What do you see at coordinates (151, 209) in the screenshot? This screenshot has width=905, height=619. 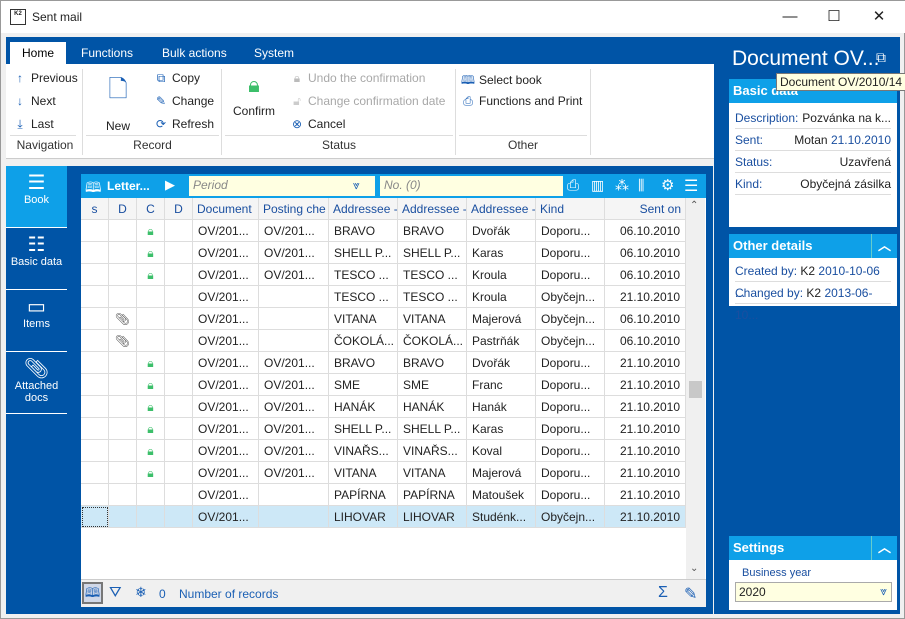 I see `column-header: C` at bounding box center [151, 209].